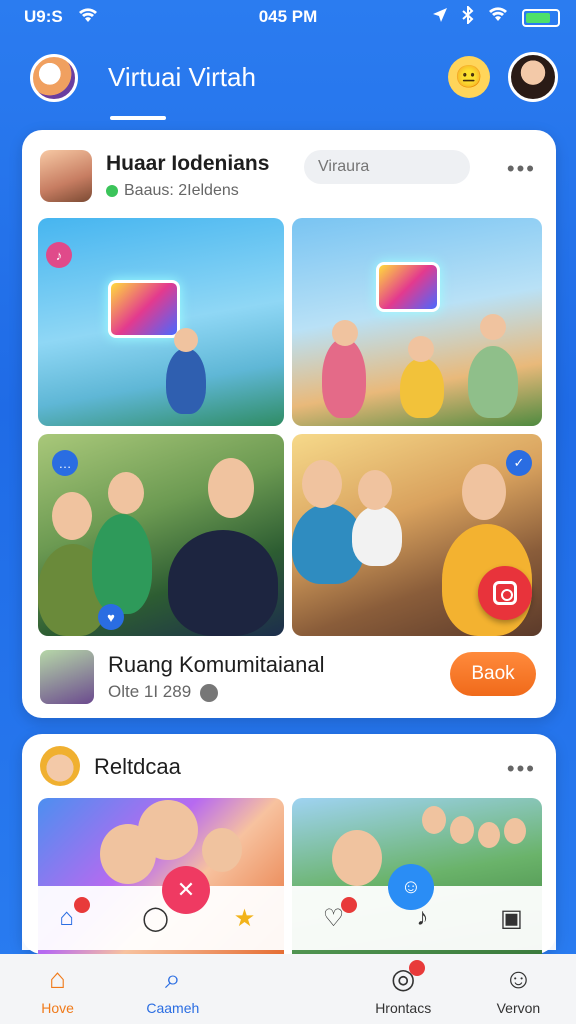 The width and height of the screenshot is (576, 1024). What do you see at coordinates (518, 978) in the screenshot?
I see `profile-icon: ☺` at bounding box center [518, 978].